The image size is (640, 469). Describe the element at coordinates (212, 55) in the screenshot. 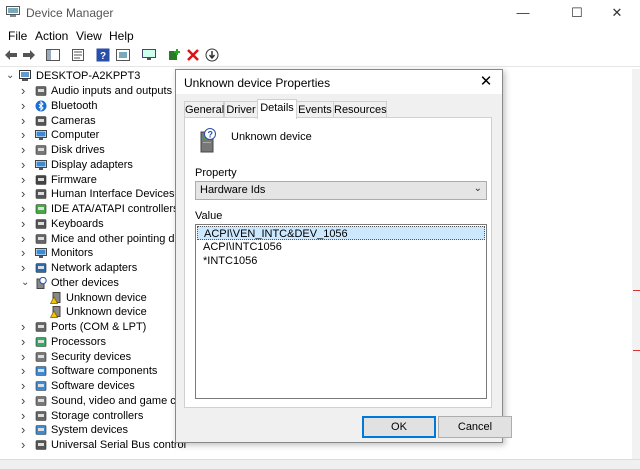

I see `disable-icon` at that location.